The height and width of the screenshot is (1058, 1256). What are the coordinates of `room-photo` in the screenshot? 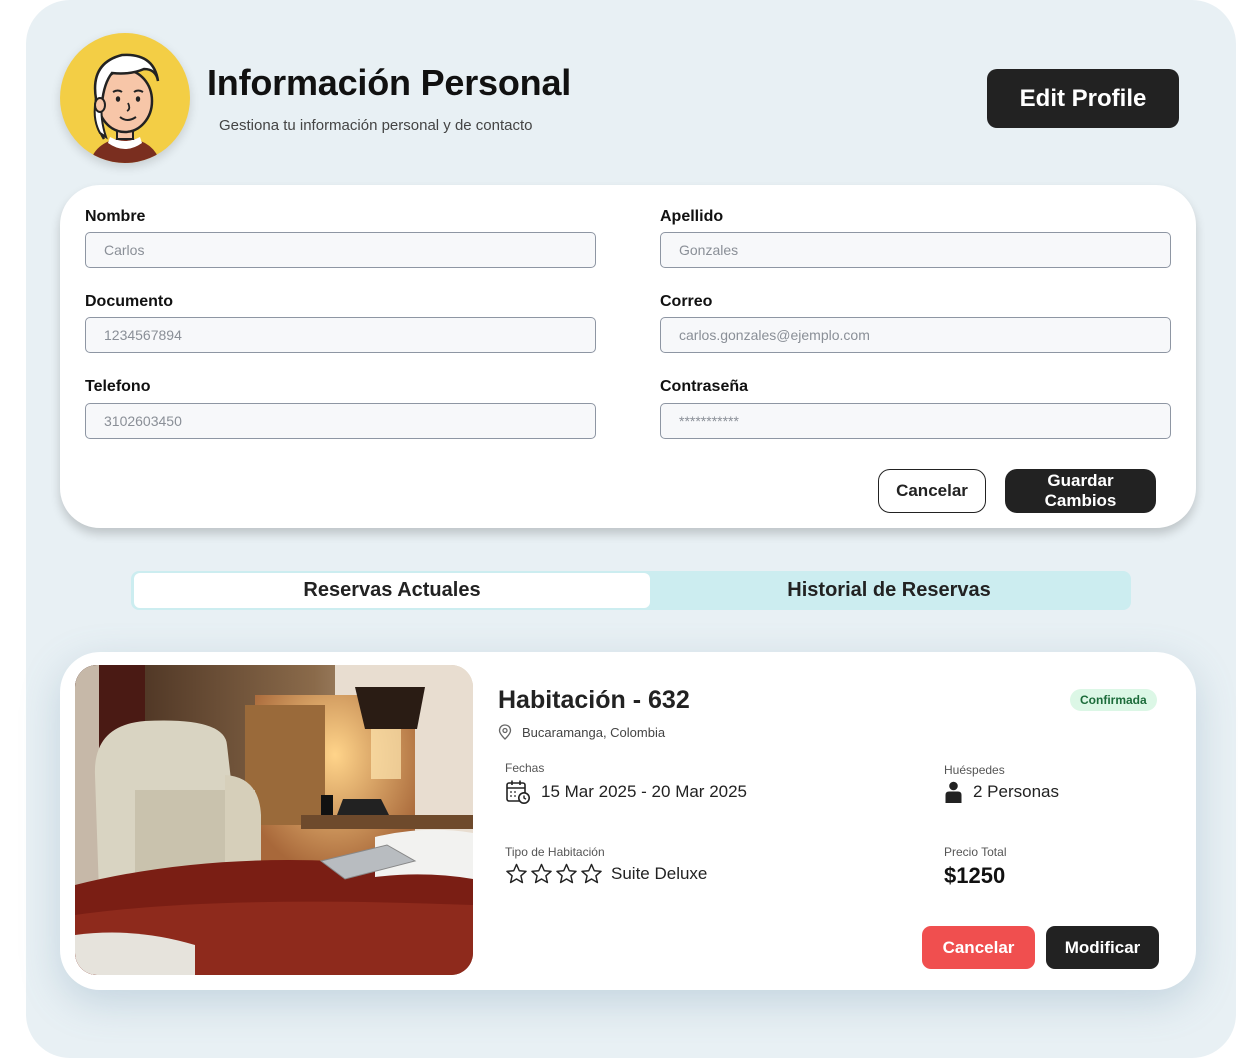 It's located at (274, 820).